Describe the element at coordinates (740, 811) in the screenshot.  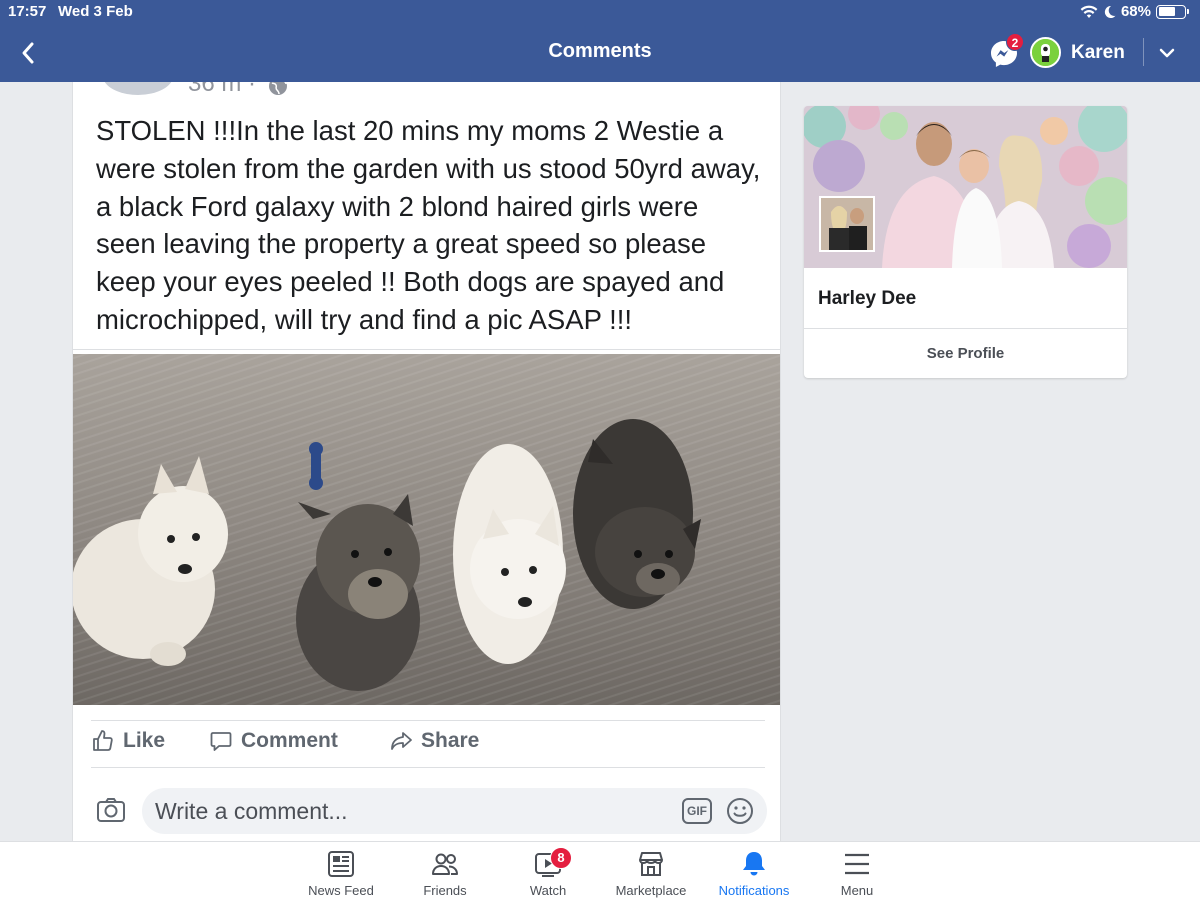
I see `emoji-icon` at that location.